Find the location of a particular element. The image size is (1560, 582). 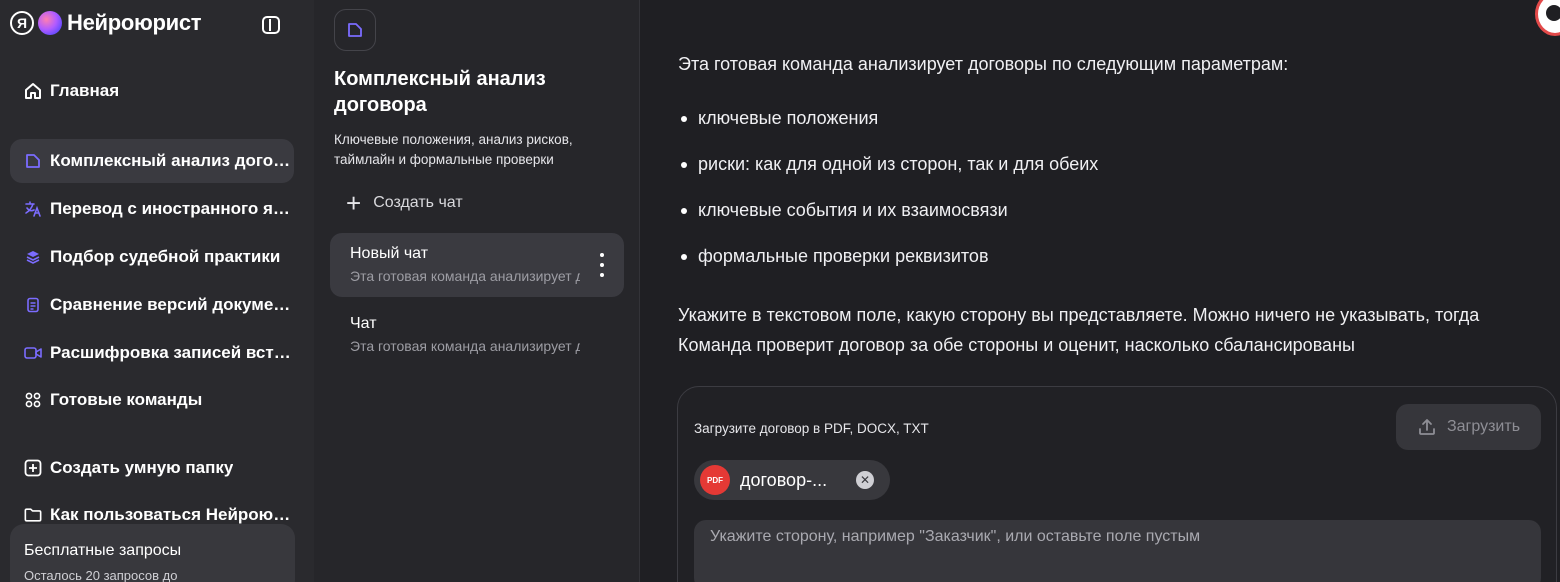

plus-square-icon is located at coordinates (33, 468).